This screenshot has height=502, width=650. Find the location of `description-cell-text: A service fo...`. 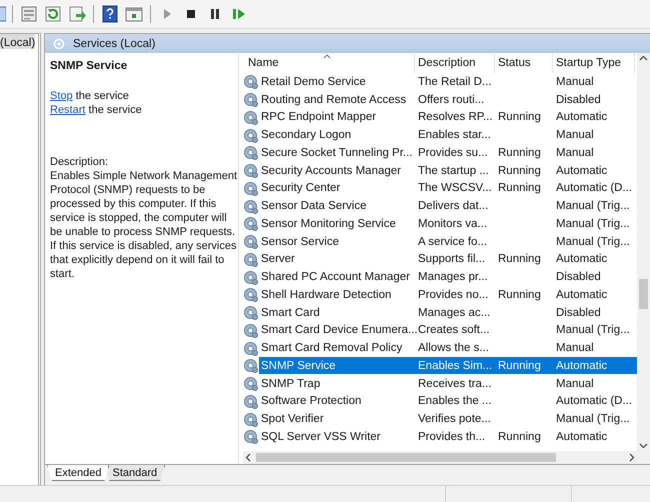

description-cell-text: A service fo... is located at coordinates (452, 242).